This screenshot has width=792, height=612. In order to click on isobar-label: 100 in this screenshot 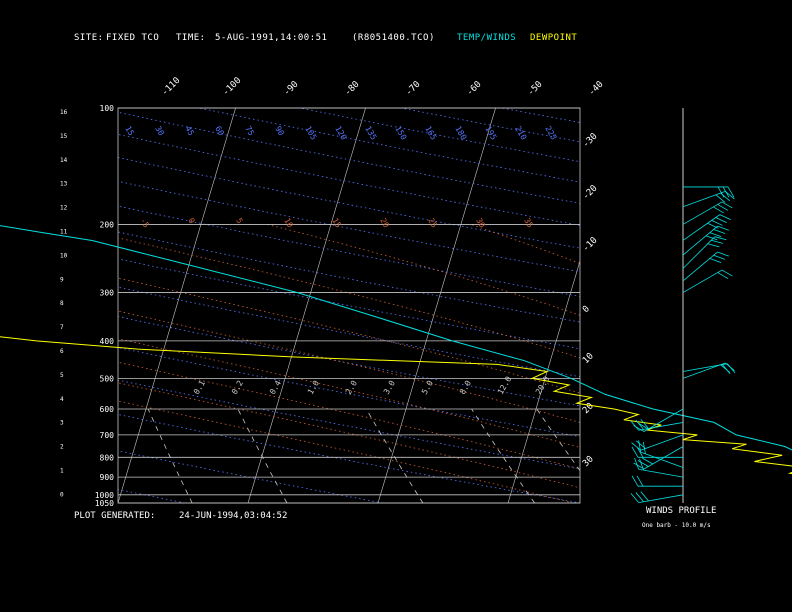, I will do `click(107, 108)`.